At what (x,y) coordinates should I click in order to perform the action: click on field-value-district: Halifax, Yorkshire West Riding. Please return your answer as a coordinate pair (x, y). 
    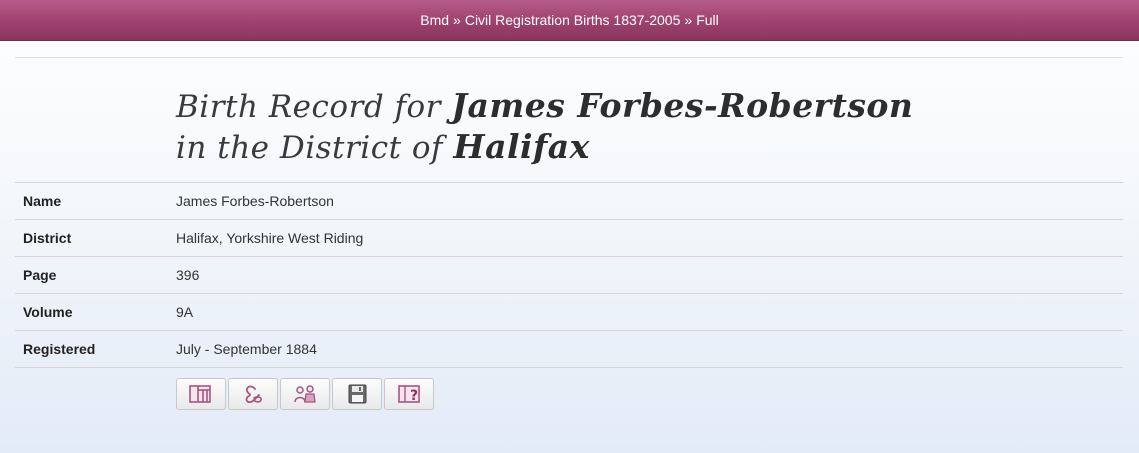
    Looking at the image, I should click on (649, 238).